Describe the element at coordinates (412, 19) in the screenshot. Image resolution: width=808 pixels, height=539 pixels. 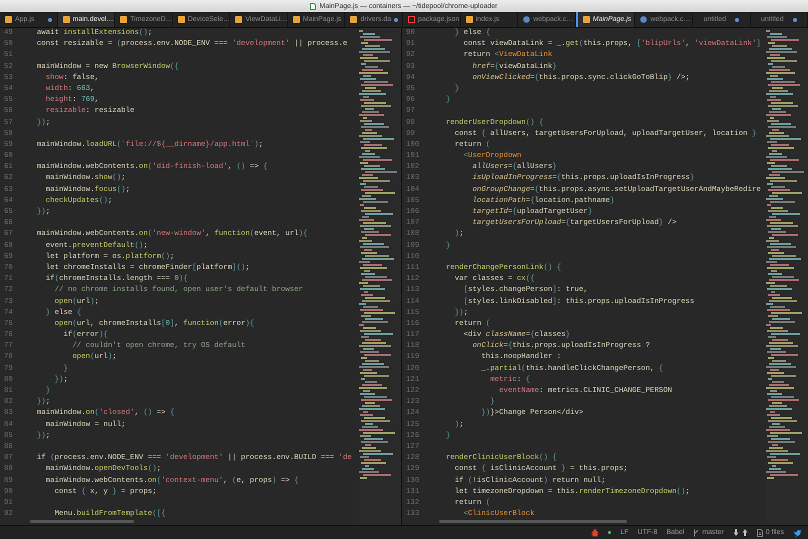
I see `package-file-icon` at that location.